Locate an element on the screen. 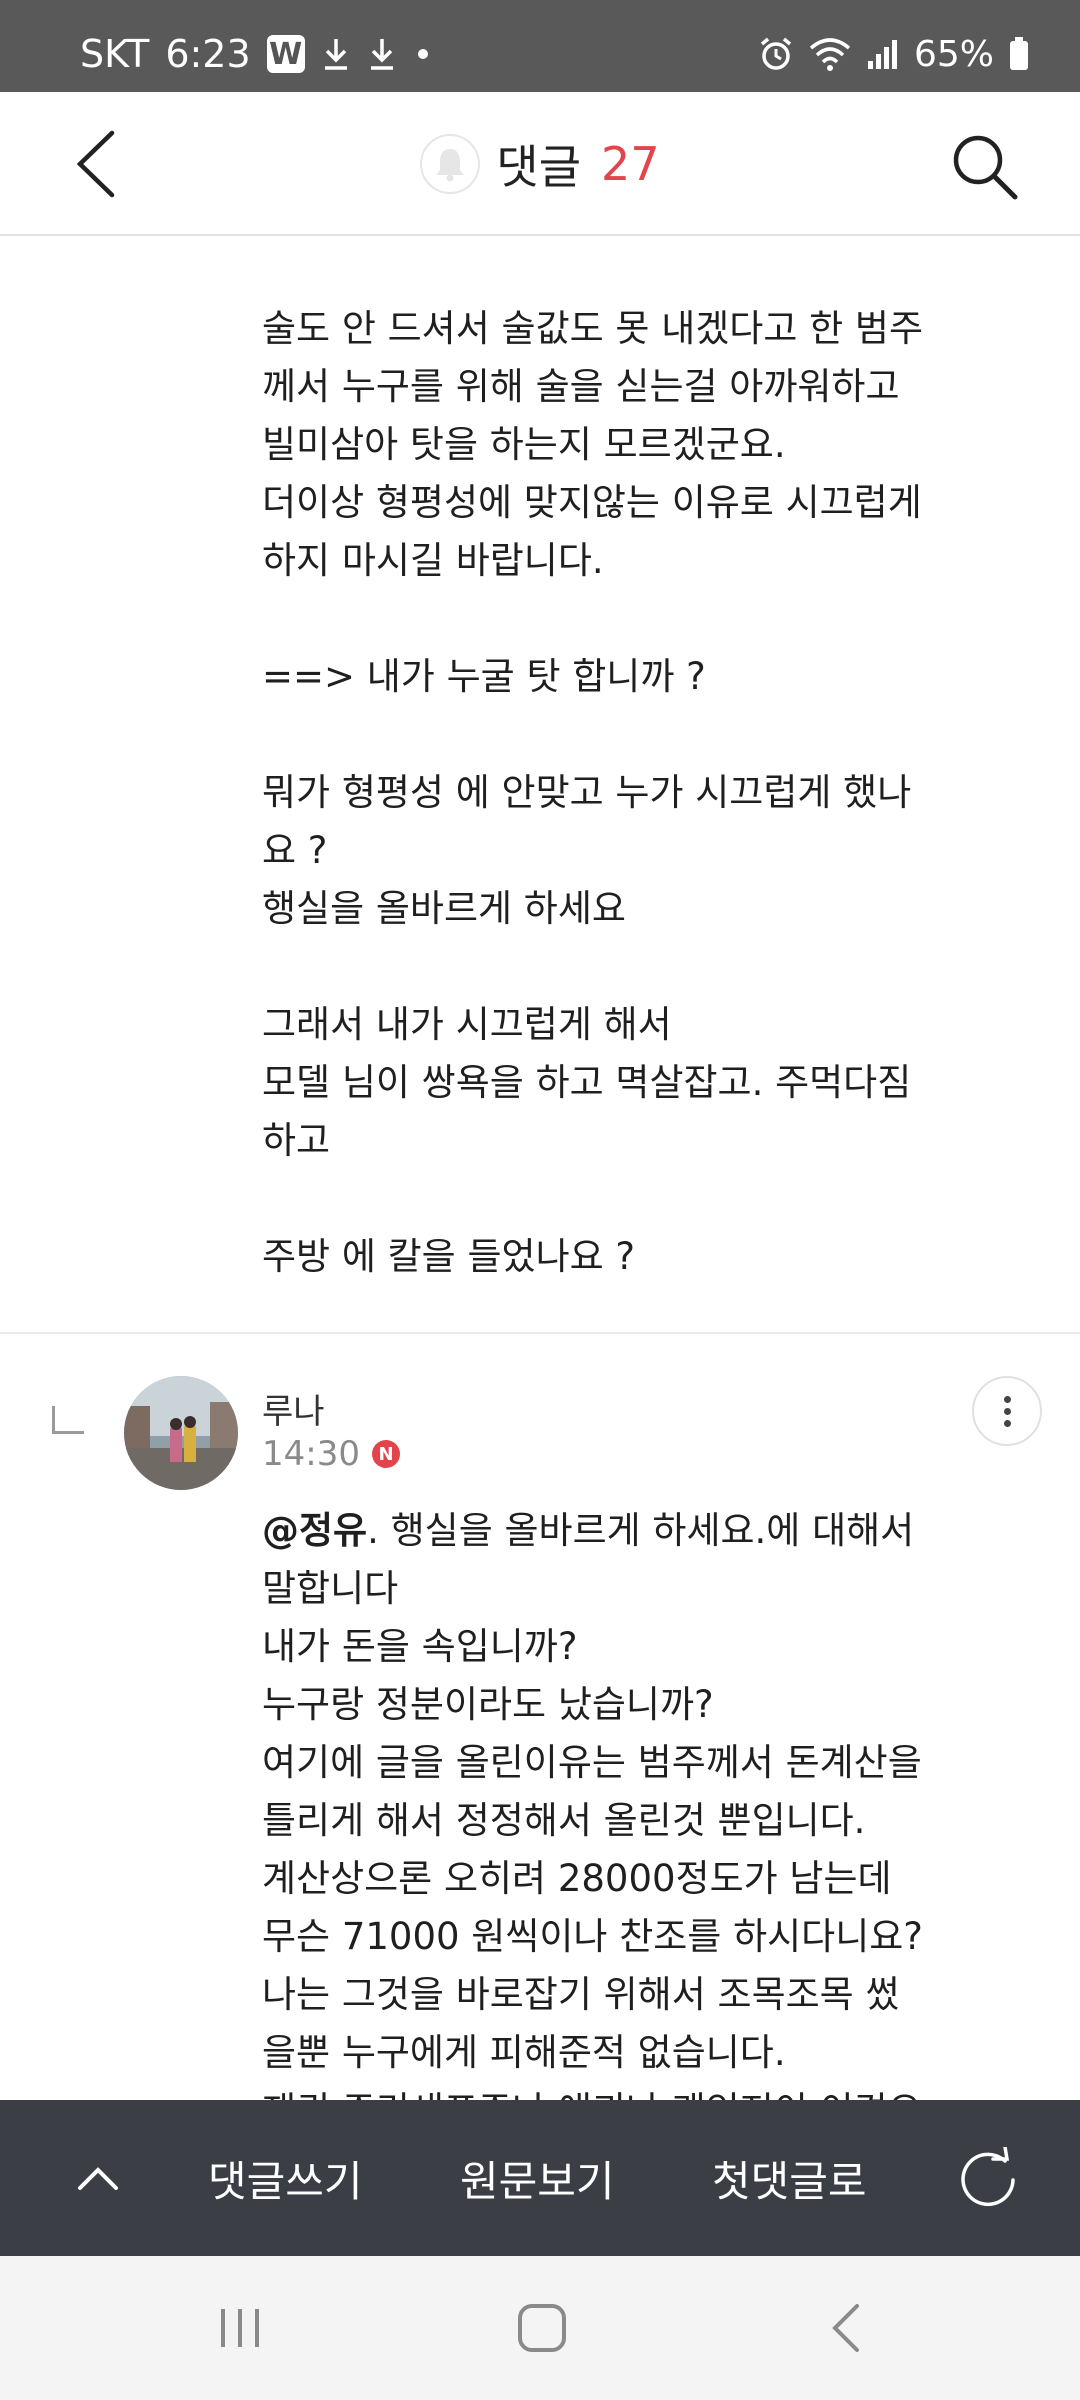 The image size is (1080, 2400). home-button is located at coordinates (542, 2328).